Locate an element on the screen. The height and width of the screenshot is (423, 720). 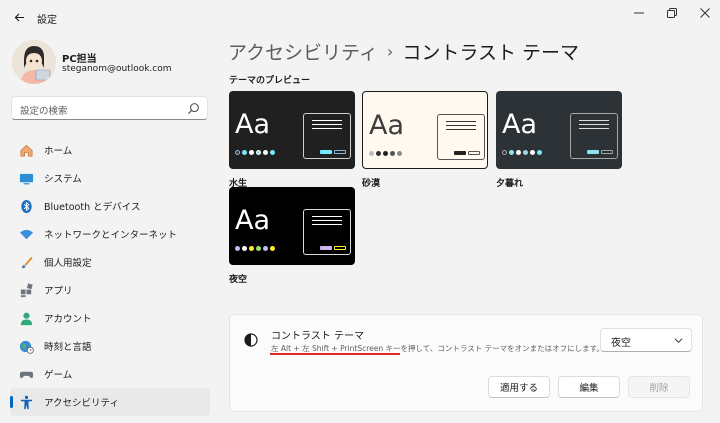
theme-label-dusk: 夕暮れ is located at coordinates (510, 184).